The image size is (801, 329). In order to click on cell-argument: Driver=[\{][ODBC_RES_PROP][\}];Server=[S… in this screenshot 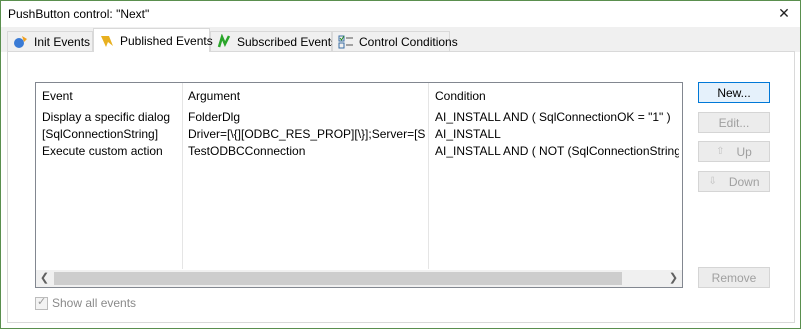, I will do `click(307, 134)`.